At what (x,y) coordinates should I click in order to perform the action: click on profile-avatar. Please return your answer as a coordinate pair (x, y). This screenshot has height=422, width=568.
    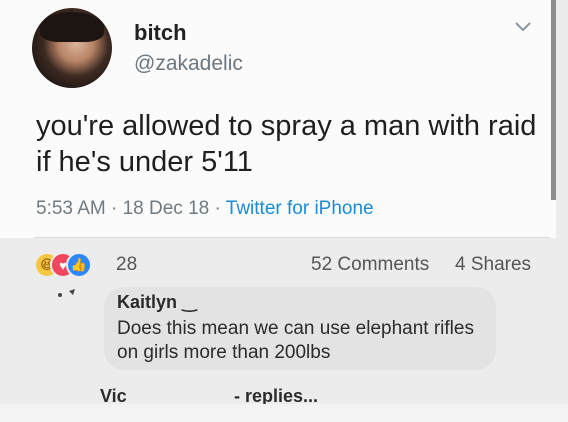
    Looking at the image, I should click on (72, 48).